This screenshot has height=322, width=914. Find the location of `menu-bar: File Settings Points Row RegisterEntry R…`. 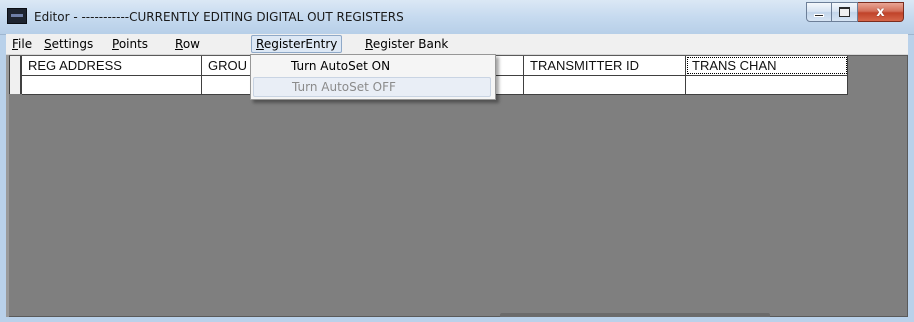

menu-bar: File Settings Points Row RegisterEntry R… is located at coordinates (457, 44).